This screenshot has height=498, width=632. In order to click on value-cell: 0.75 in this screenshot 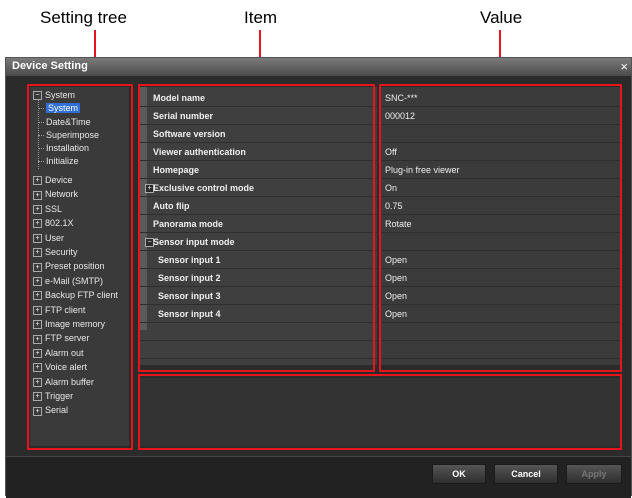, I will do `click(394, 206)`.